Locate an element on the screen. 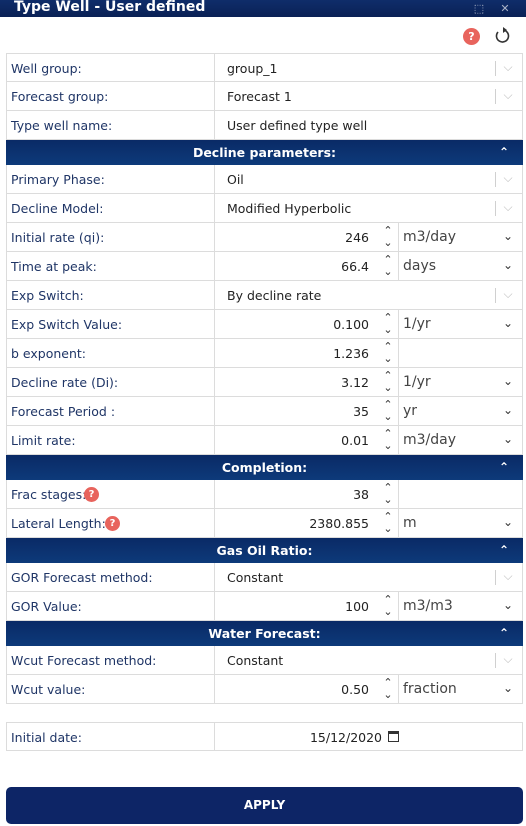 Image resolution: width=526 pixels, height=826 pixels. calendar-icon is located at coordinates (393, 736).